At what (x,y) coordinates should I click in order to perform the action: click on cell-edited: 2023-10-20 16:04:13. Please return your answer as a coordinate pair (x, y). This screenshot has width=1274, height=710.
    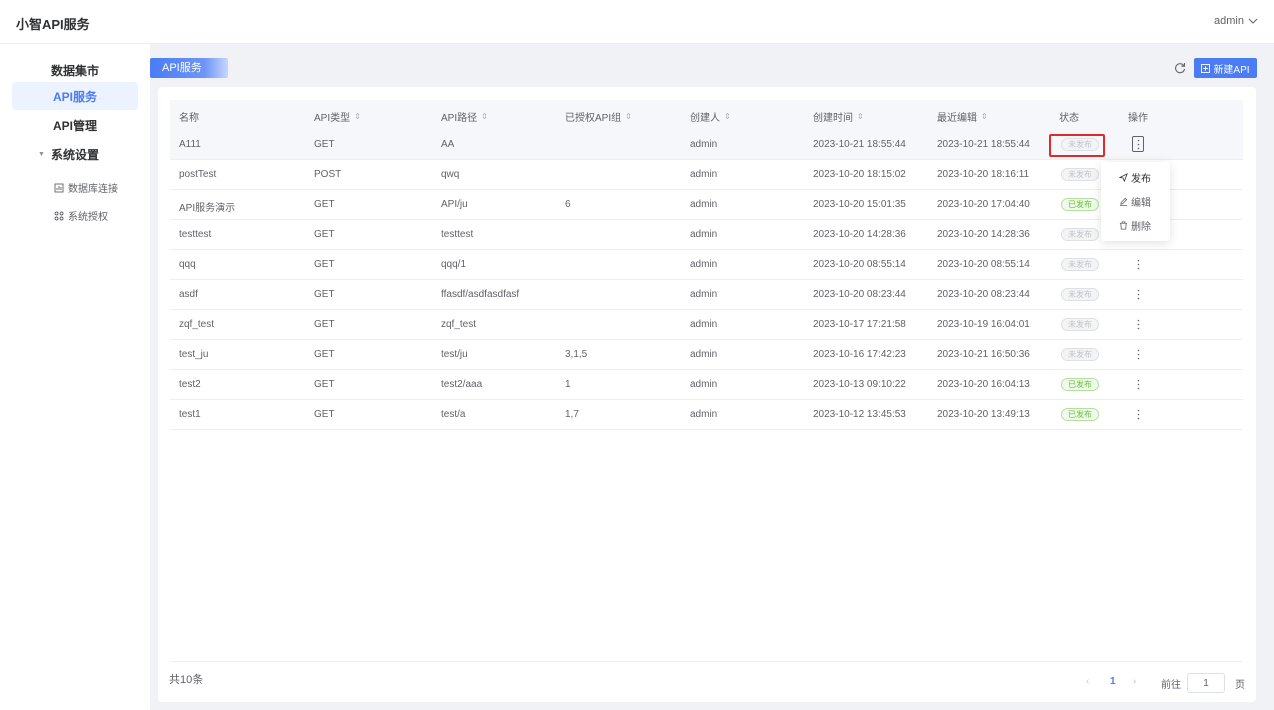
    Looking at the image, I should click on (983, 384).